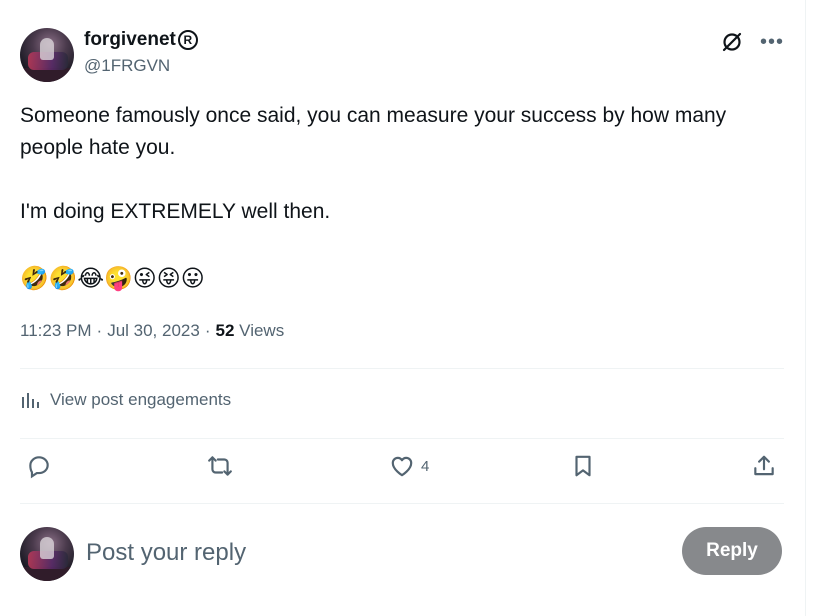 This screenshot has width=816, height=616. I want to click on author-avatar, so click(47, 55).